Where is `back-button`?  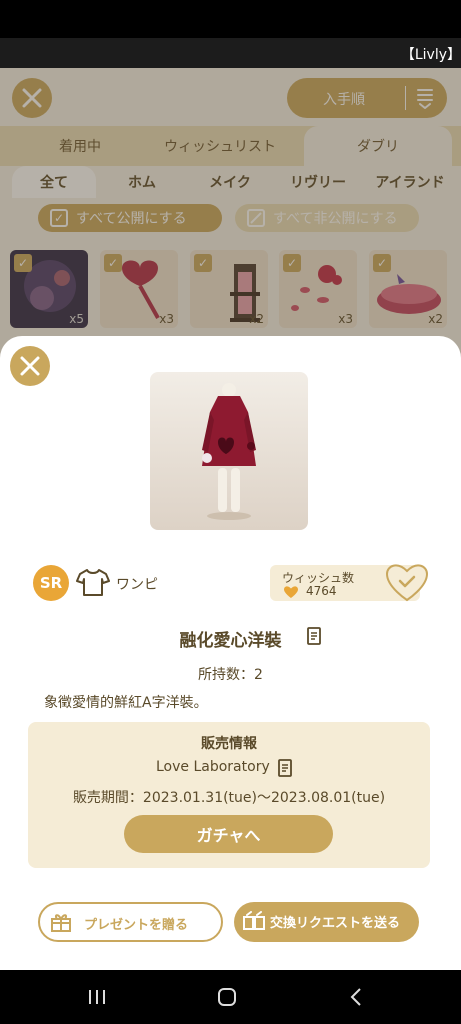
back-button is located at coordinates (356, 997).